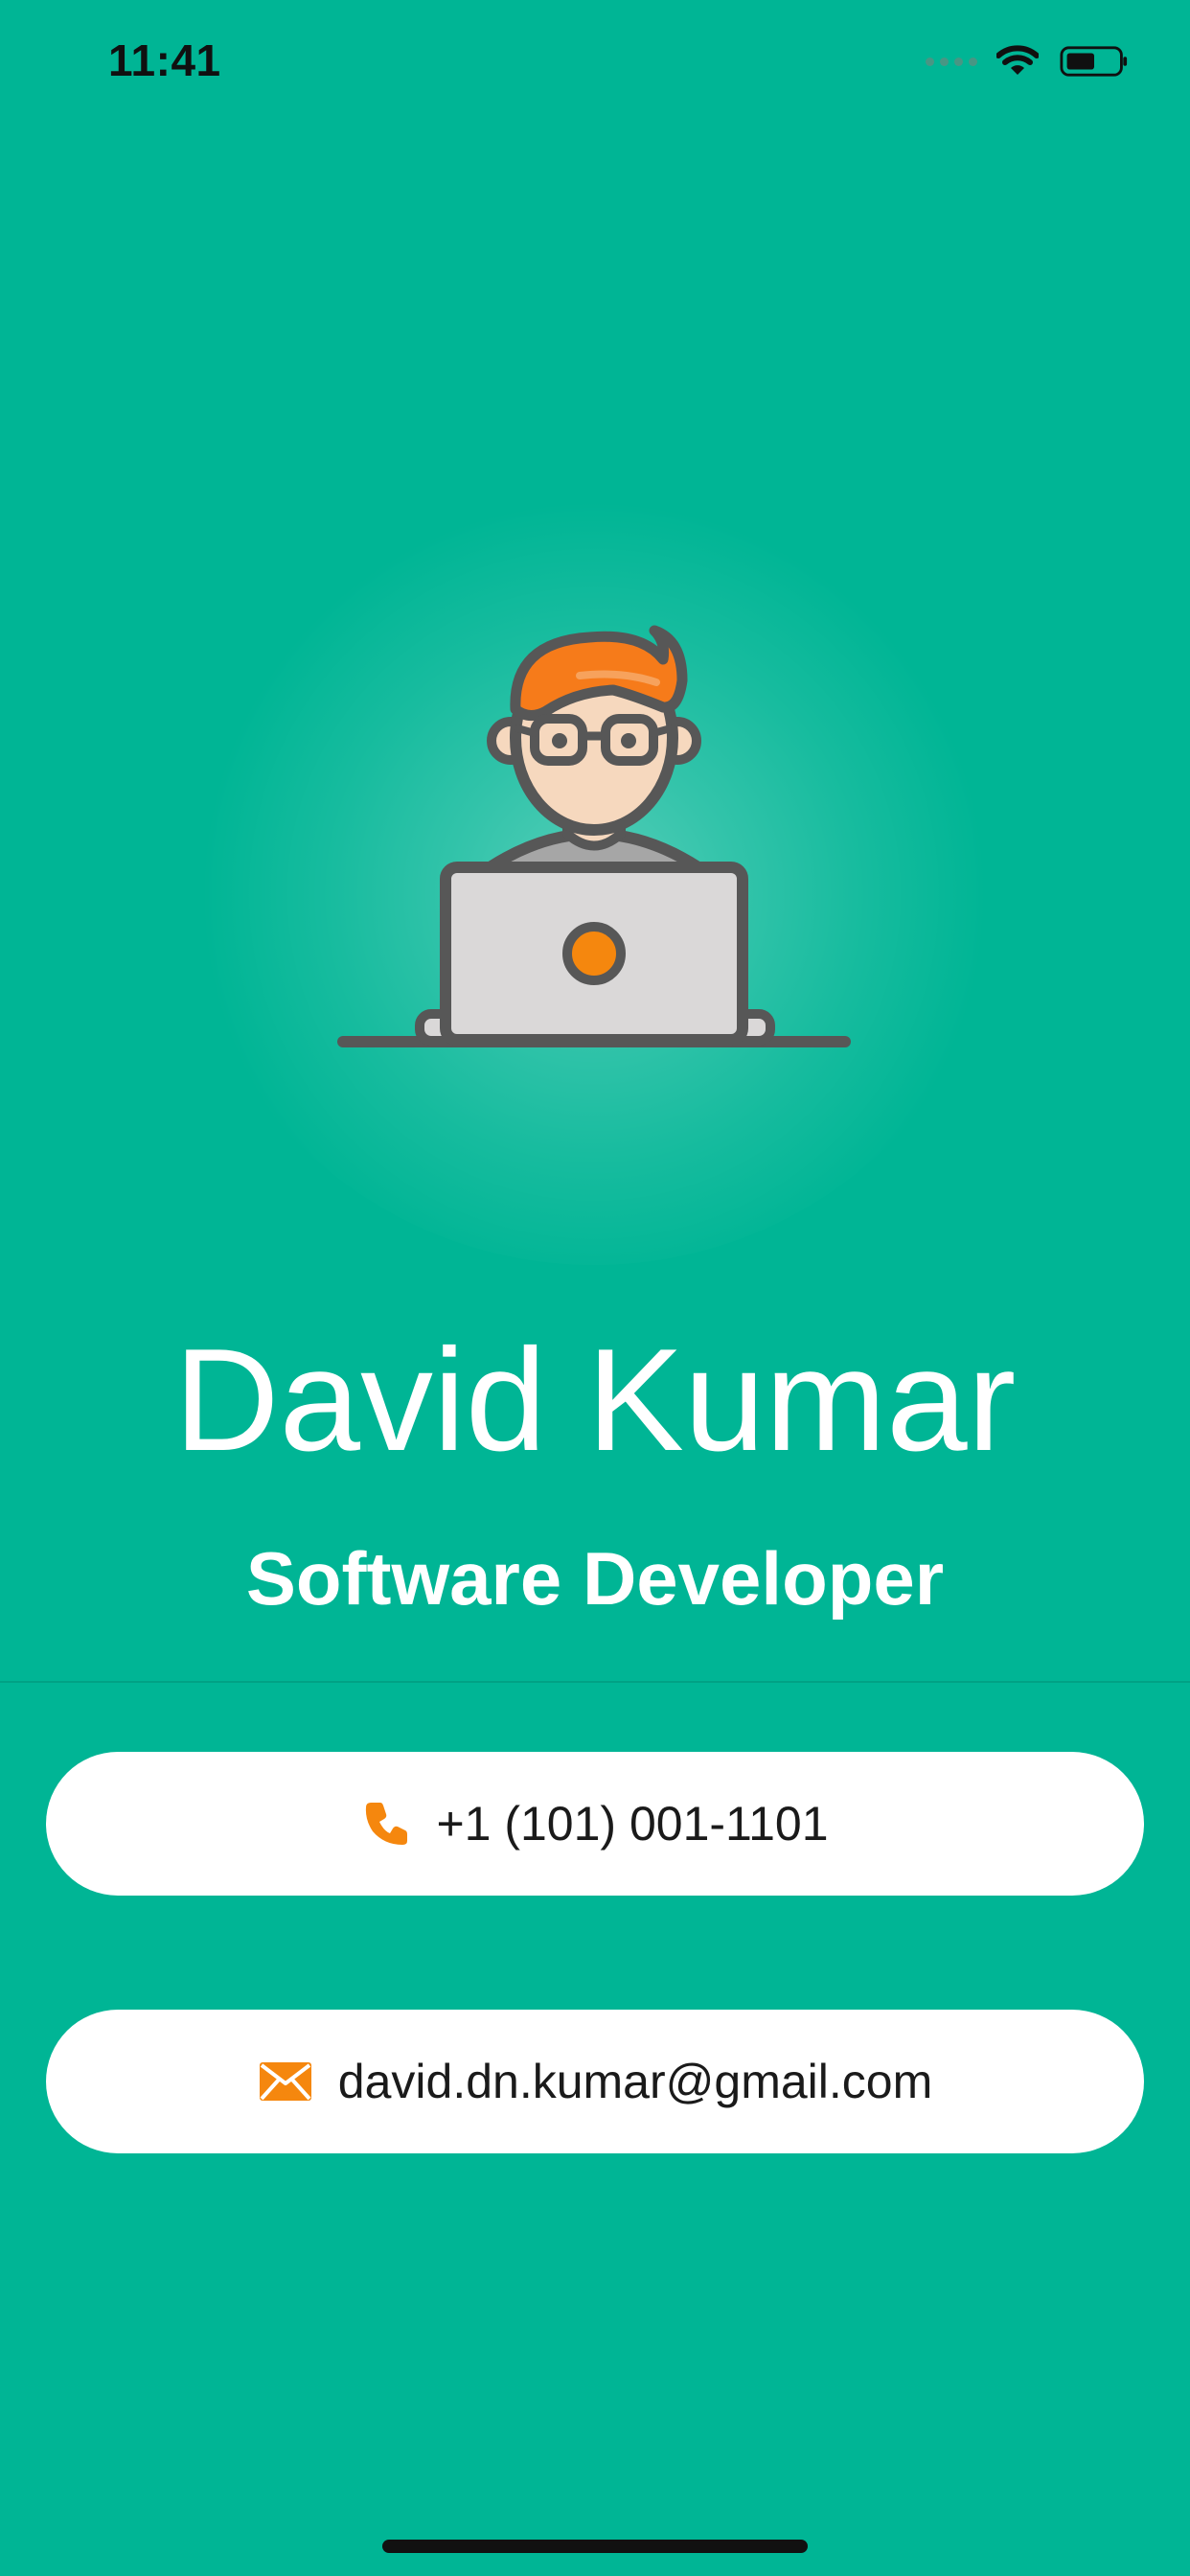 The height and width of the screenshot is (2576, 1190). Describe the element at coordinates (595, 1400) in the screenshot. I see `profile-name: David Kumar` at that location.